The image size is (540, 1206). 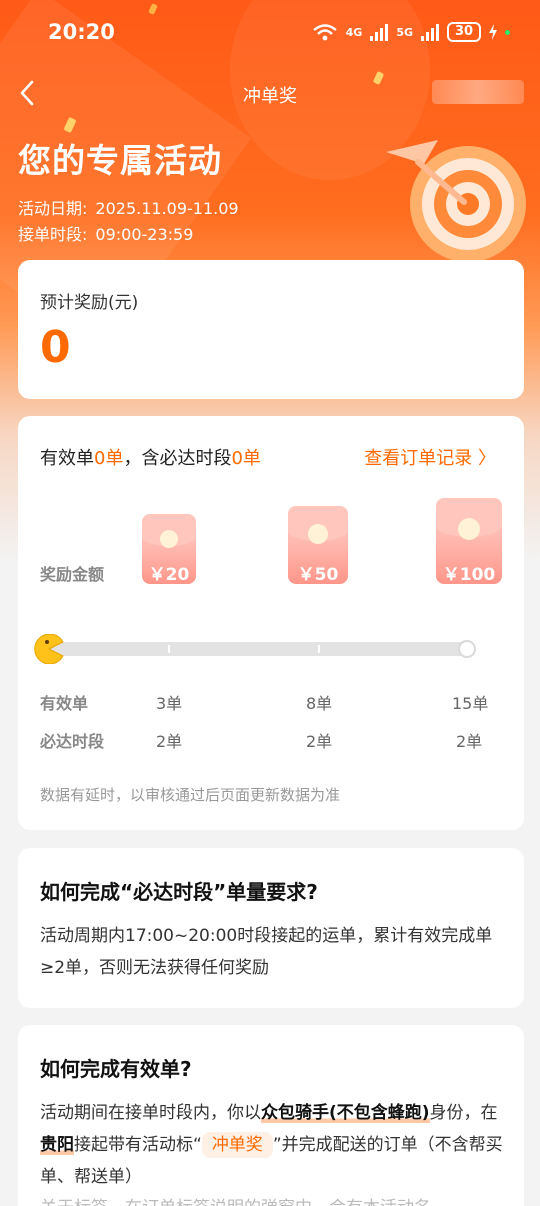 I want to click on hero-title: 您的专属活动, so click(x=120, y=160).